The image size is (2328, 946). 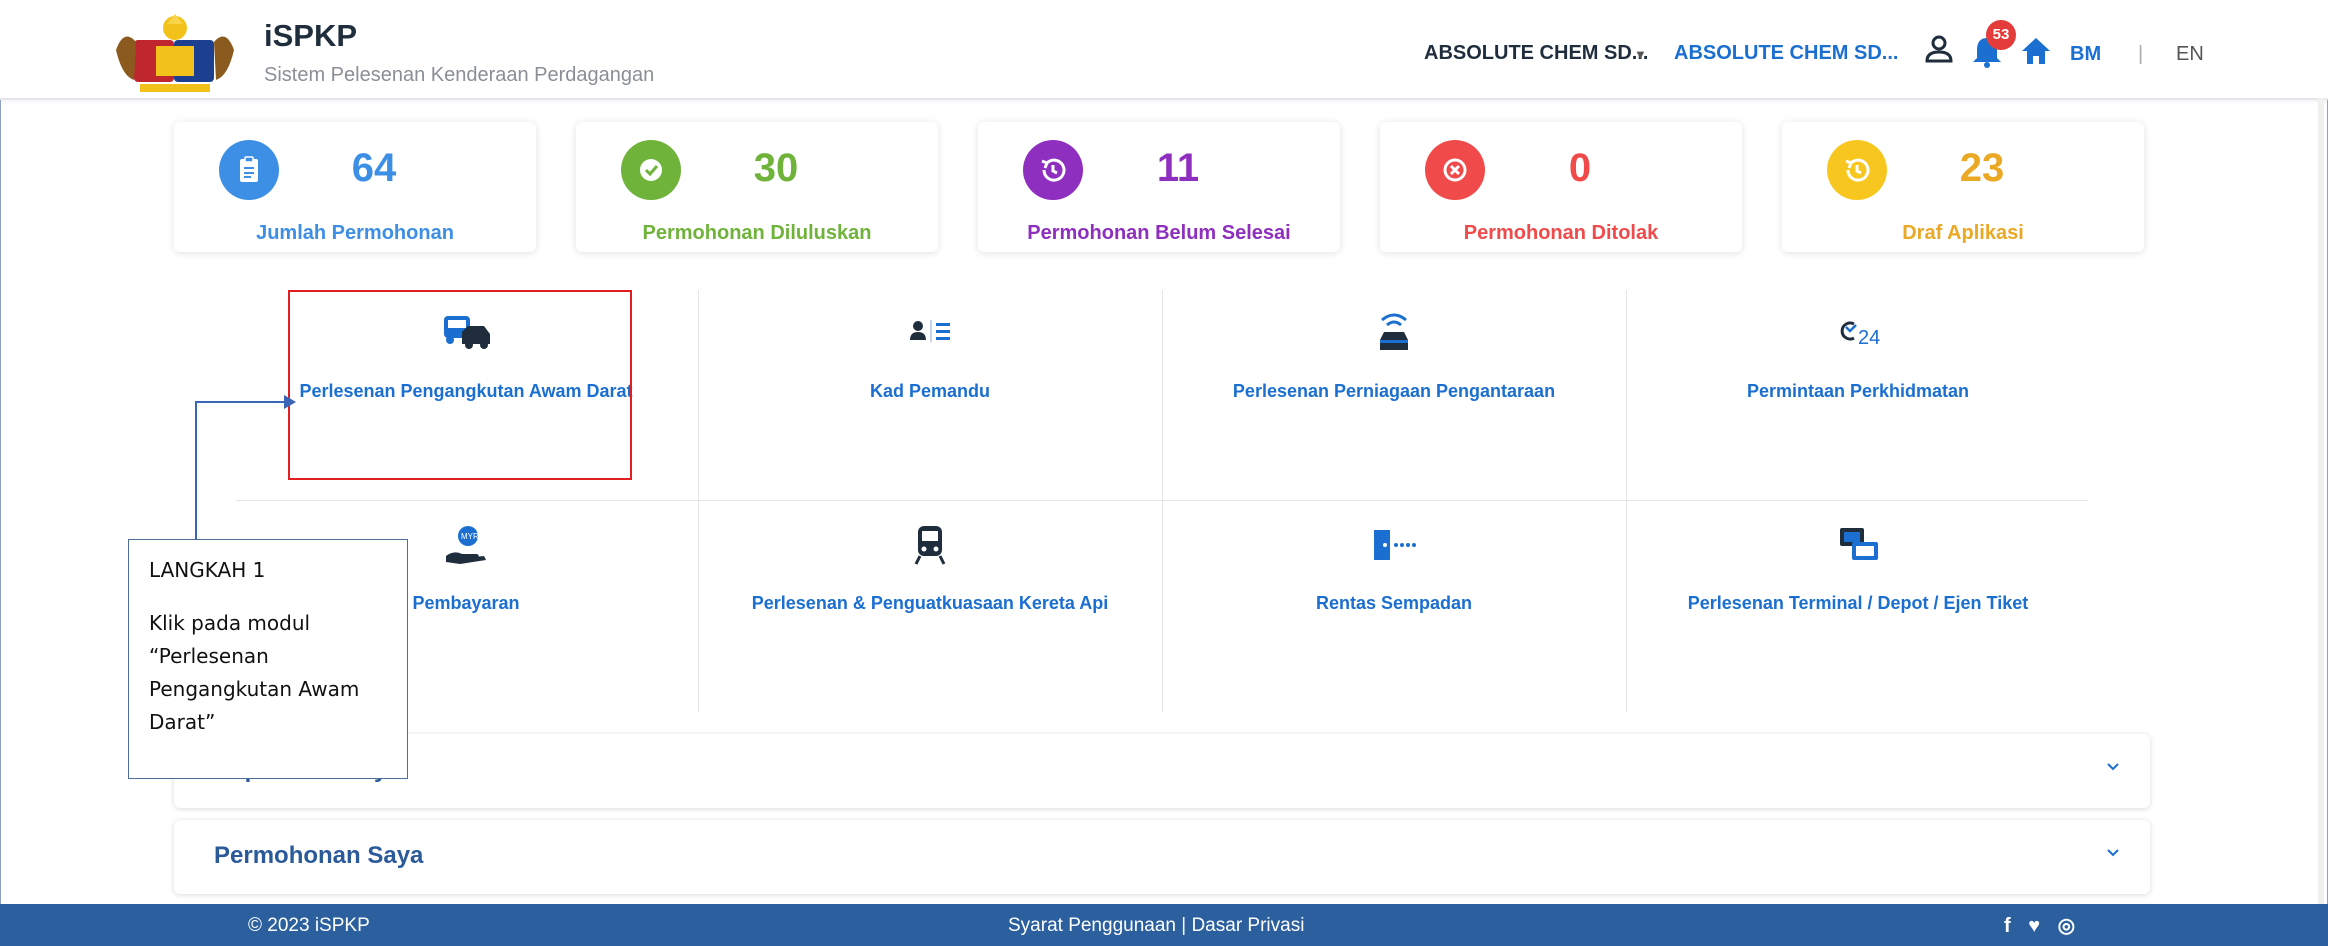 What do you see at coordinates (1640, 54) in the screenshot?
I see `chevron-down-icon: ▼` at bounding box center [1640, 54].